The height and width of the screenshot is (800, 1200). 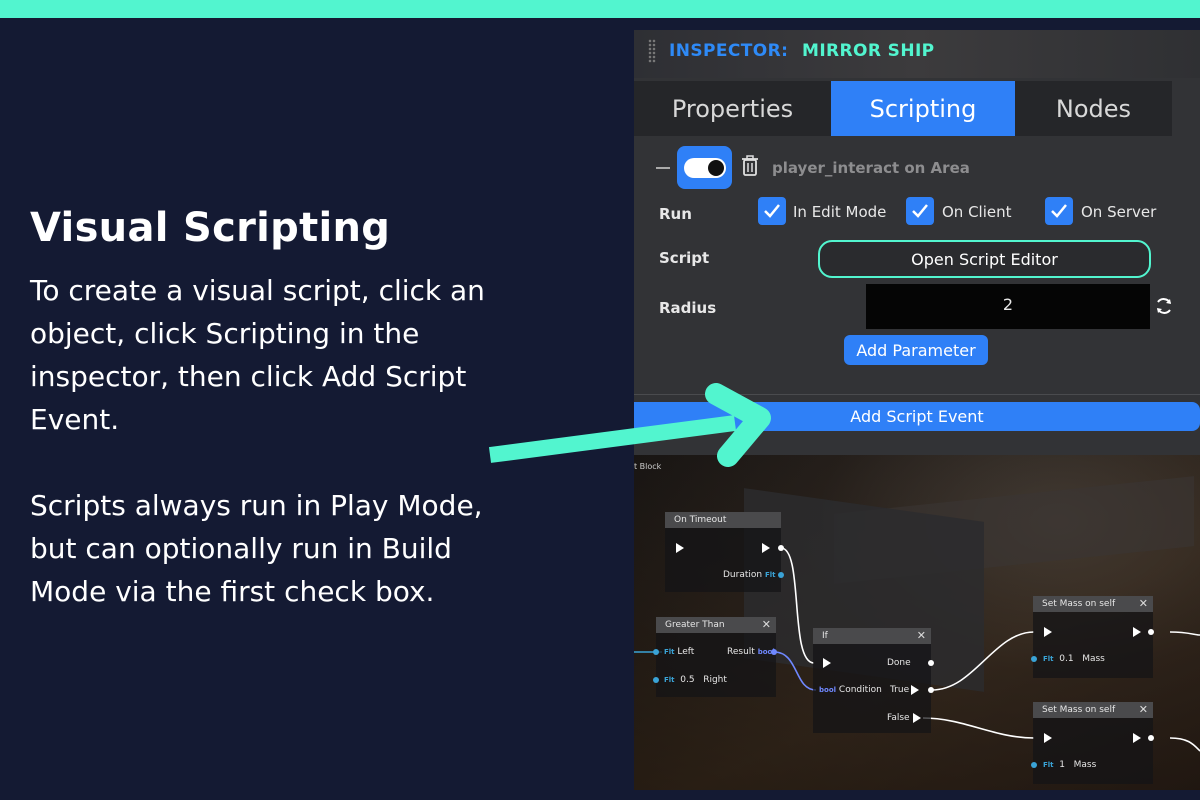 I want to click on condition-label: Condition, so click(x=860, y=690).